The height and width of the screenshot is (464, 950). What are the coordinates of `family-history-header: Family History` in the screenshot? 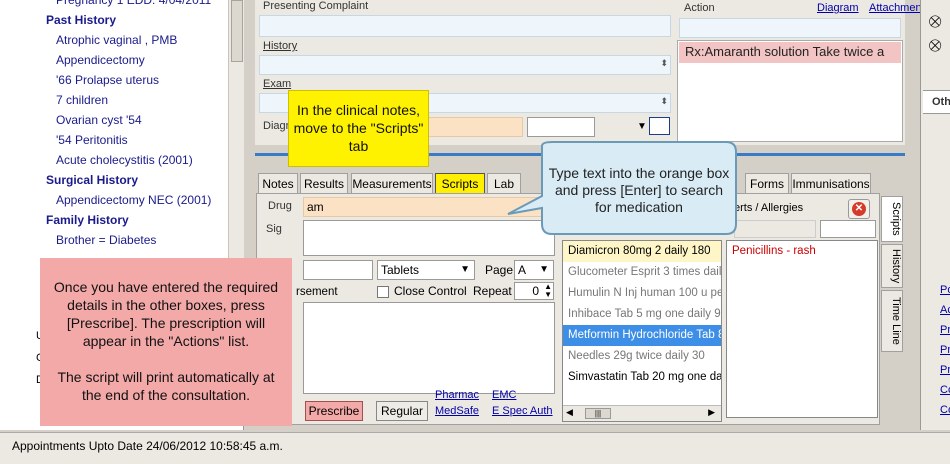 It's located at (87, 220).